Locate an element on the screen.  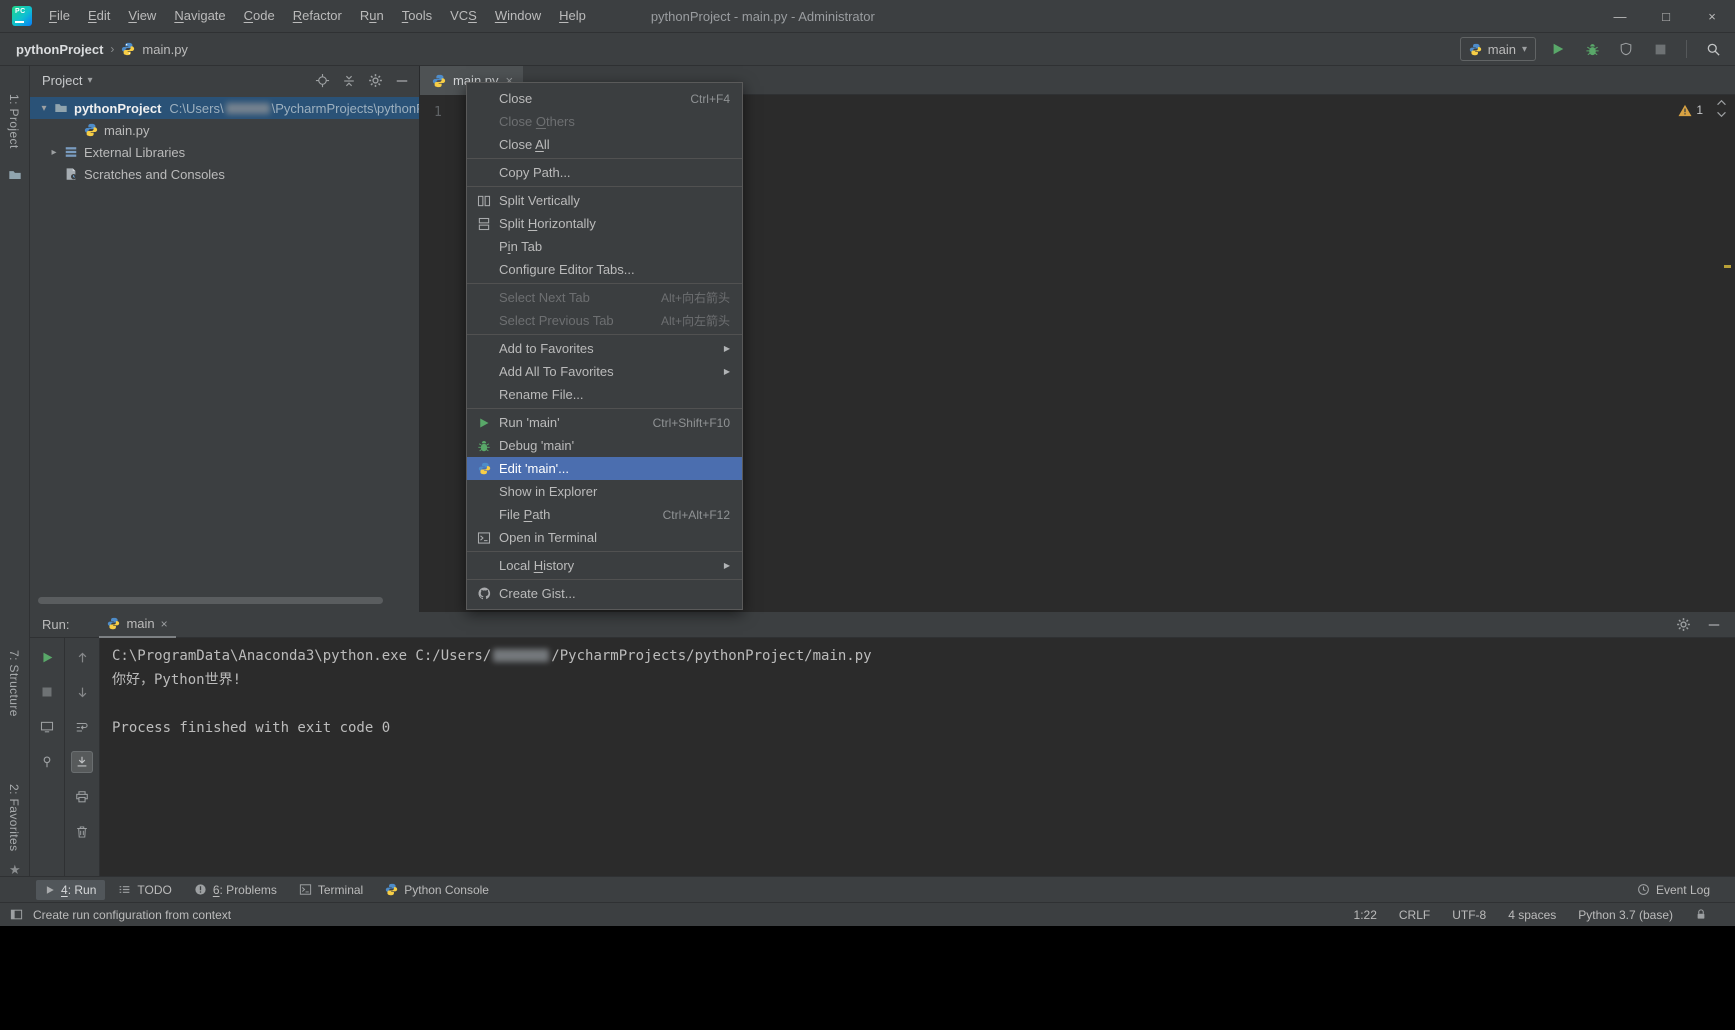
close-icon: × is located at coordinates (164, 624).